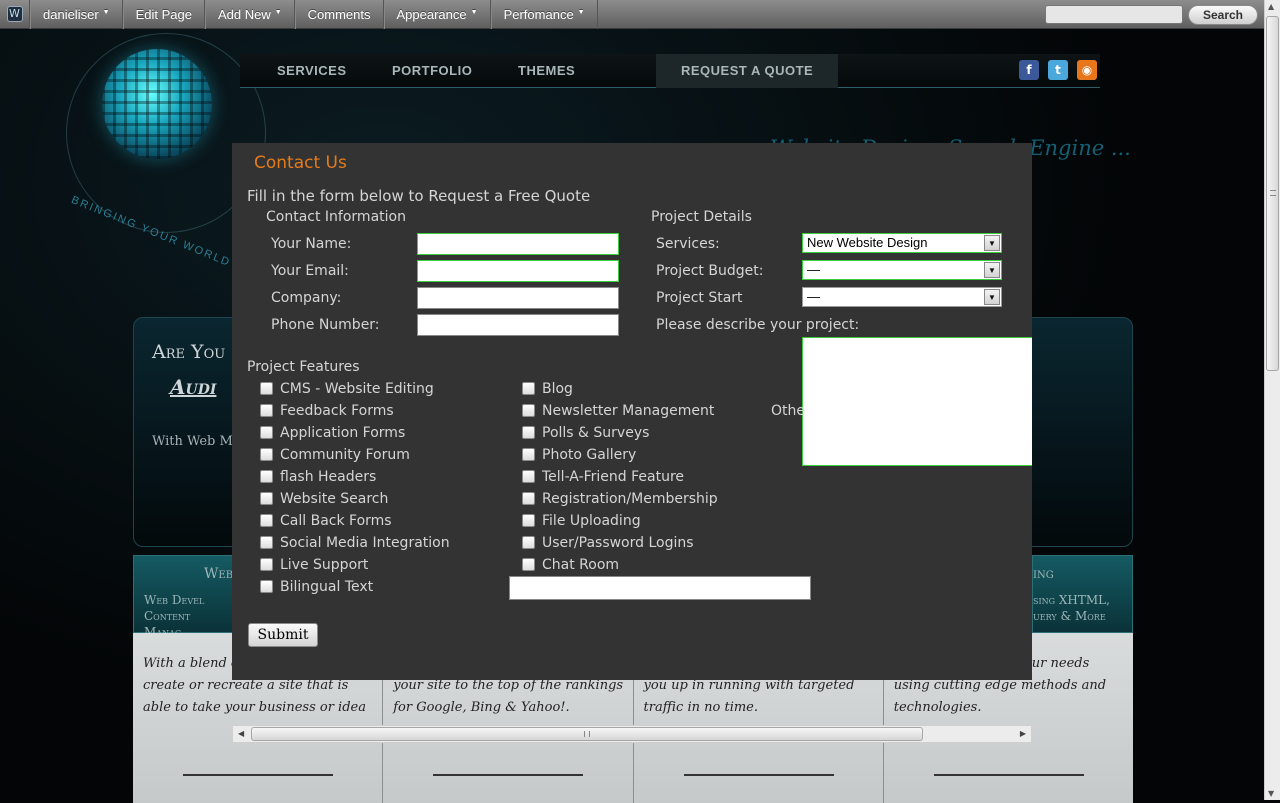 The height and width of the screenshot is (803, 1280). What do you see at coordinates (660, 588) in the screenshot?
I see `other-feature-field` at bounding box center [660, 588].